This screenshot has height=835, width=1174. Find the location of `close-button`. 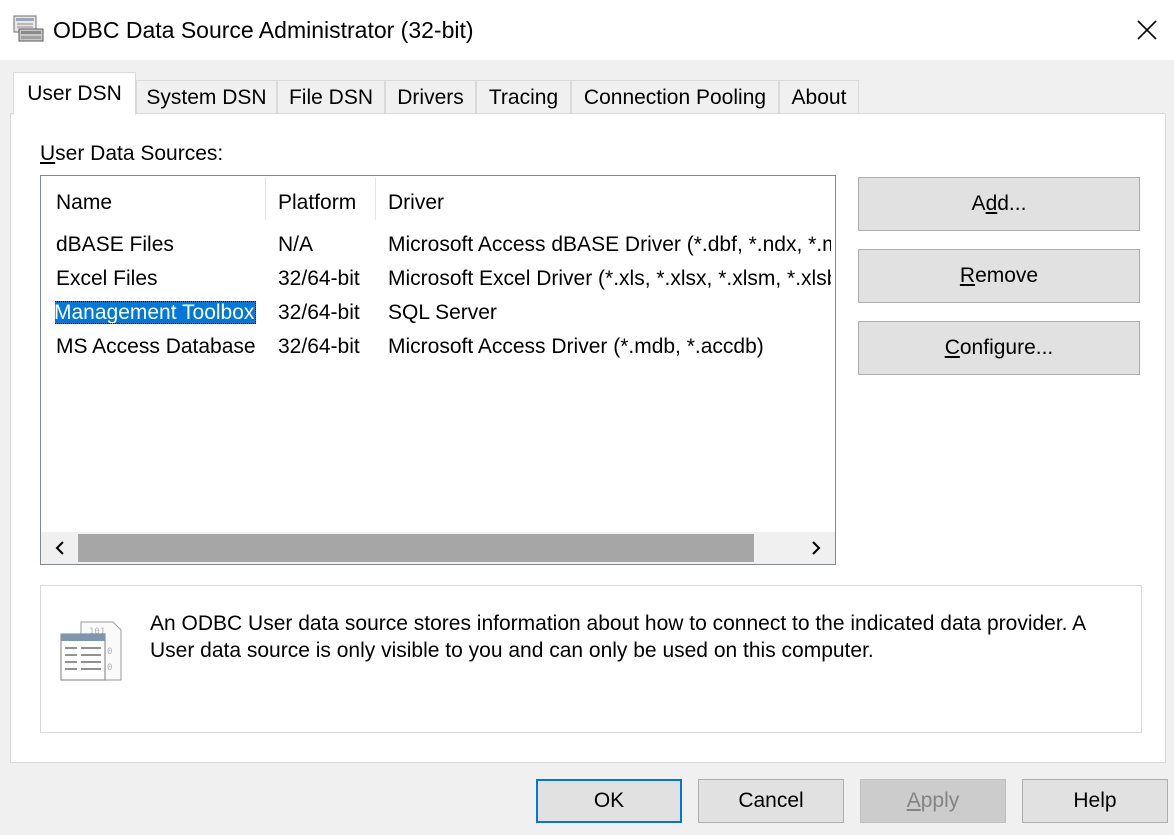

close-button is located at coordinates (1147, 30).